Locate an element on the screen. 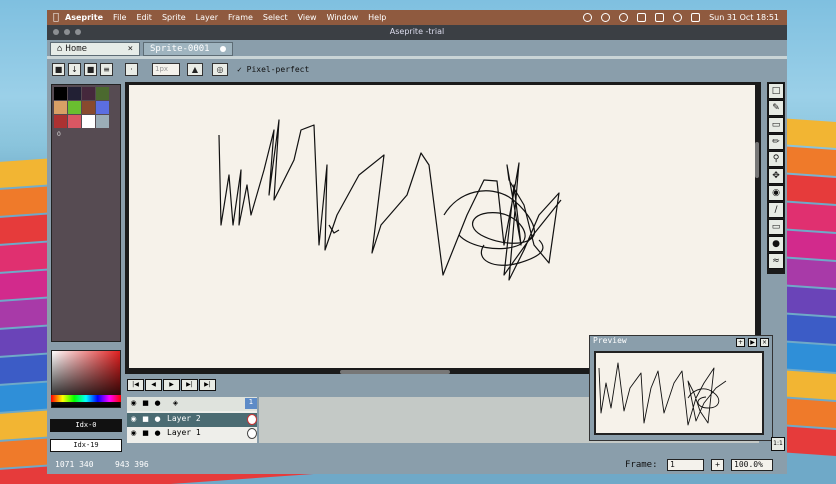 Image resolution: width=836 pixels, height=484 pixels. zoom-tool-icon: ⚲ is located at coordinates (776, 159).